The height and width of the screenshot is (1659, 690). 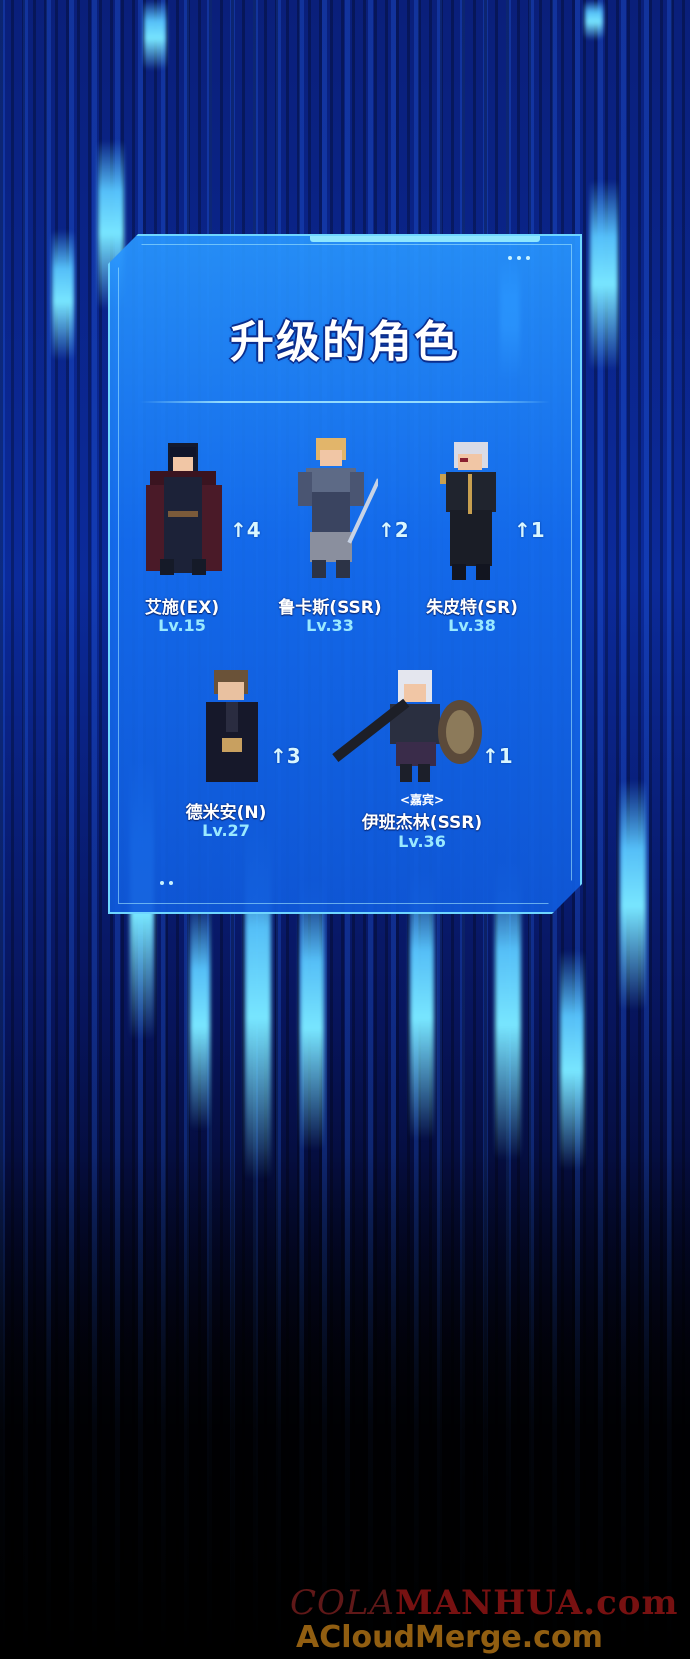 I want to click on character-name: 朱皮特(SR), so click(x=472, y=608).